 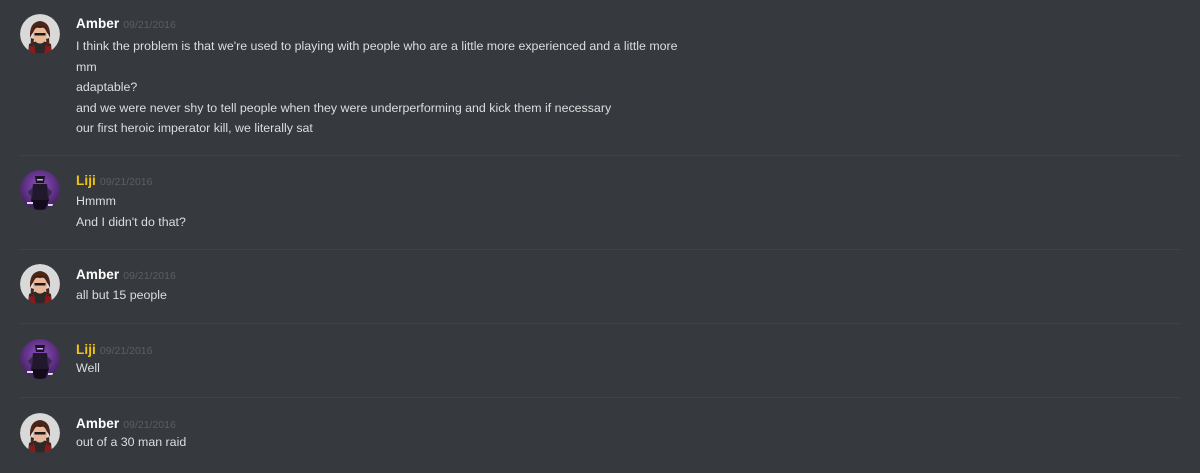 What do you see at coordinates (107, 87) in the screenshot?
I see `message-line: adaptable?` at bounding box center [107, 87].